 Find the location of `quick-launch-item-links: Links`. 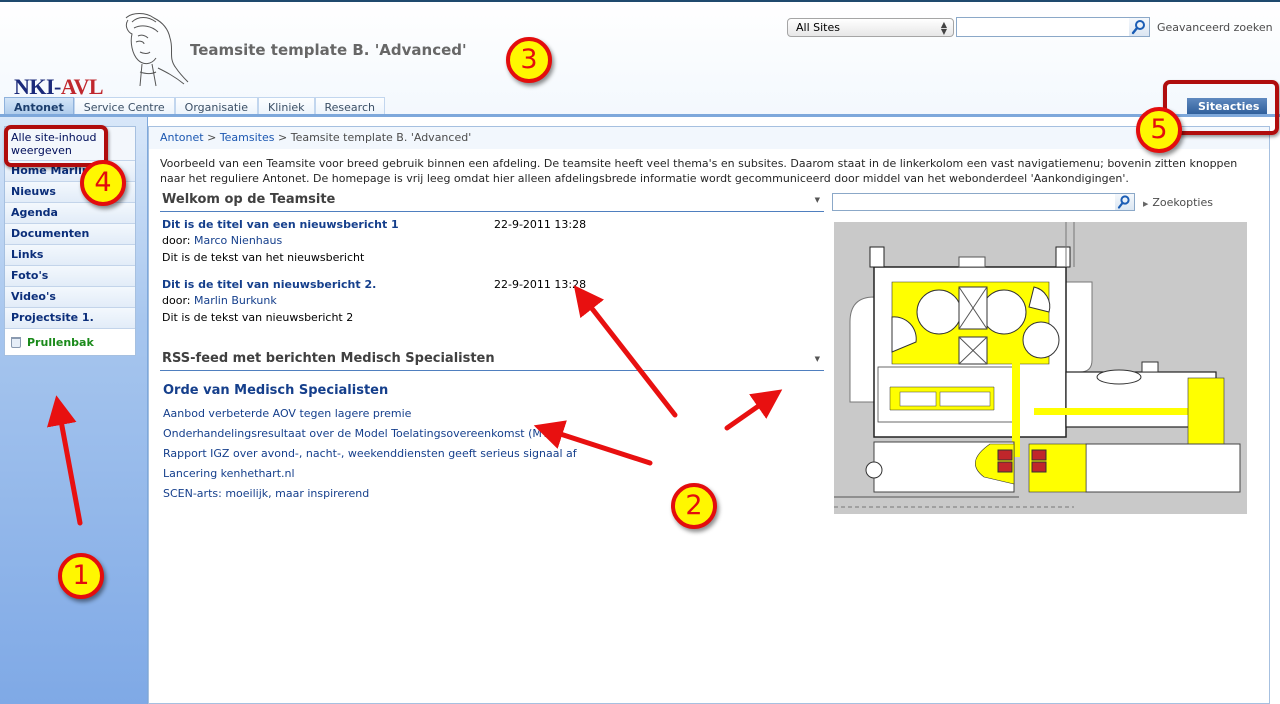

quick-launch-item-links: Links is located at coordinates (70, 255).